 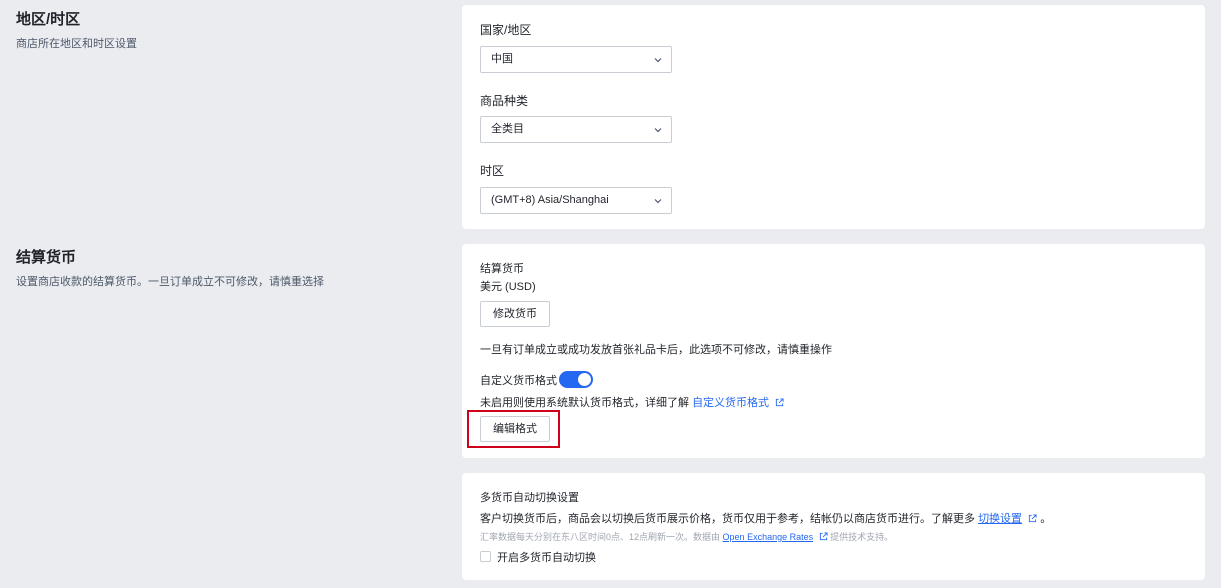 What do you see at coordinates (502, 59) in the screenshot?
I see `country-select-value: 中国` at bounding box center [502, 59].